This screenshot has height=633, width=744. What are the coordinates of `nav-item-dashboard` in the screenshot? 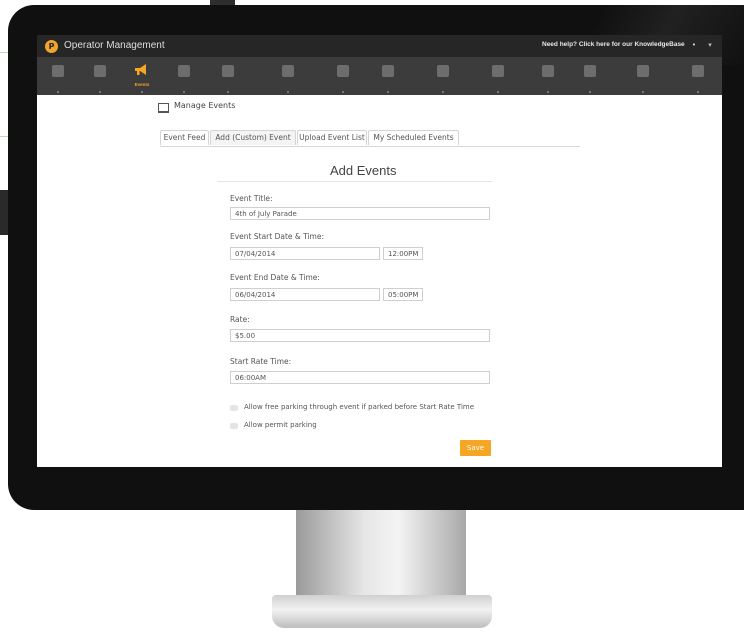 It's located at (58, 76).